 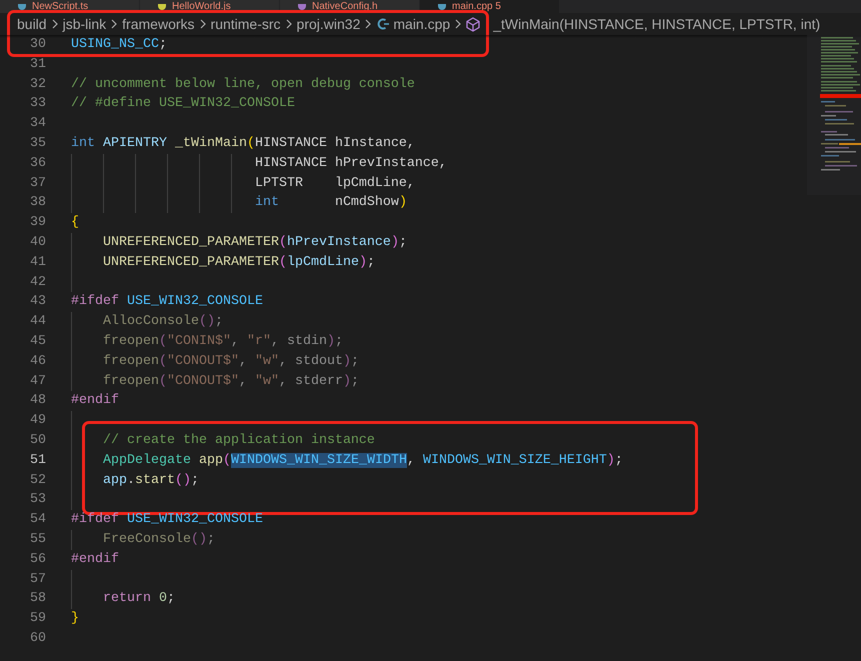 I want to click on line-number: 48, so click(x=37, y=401).